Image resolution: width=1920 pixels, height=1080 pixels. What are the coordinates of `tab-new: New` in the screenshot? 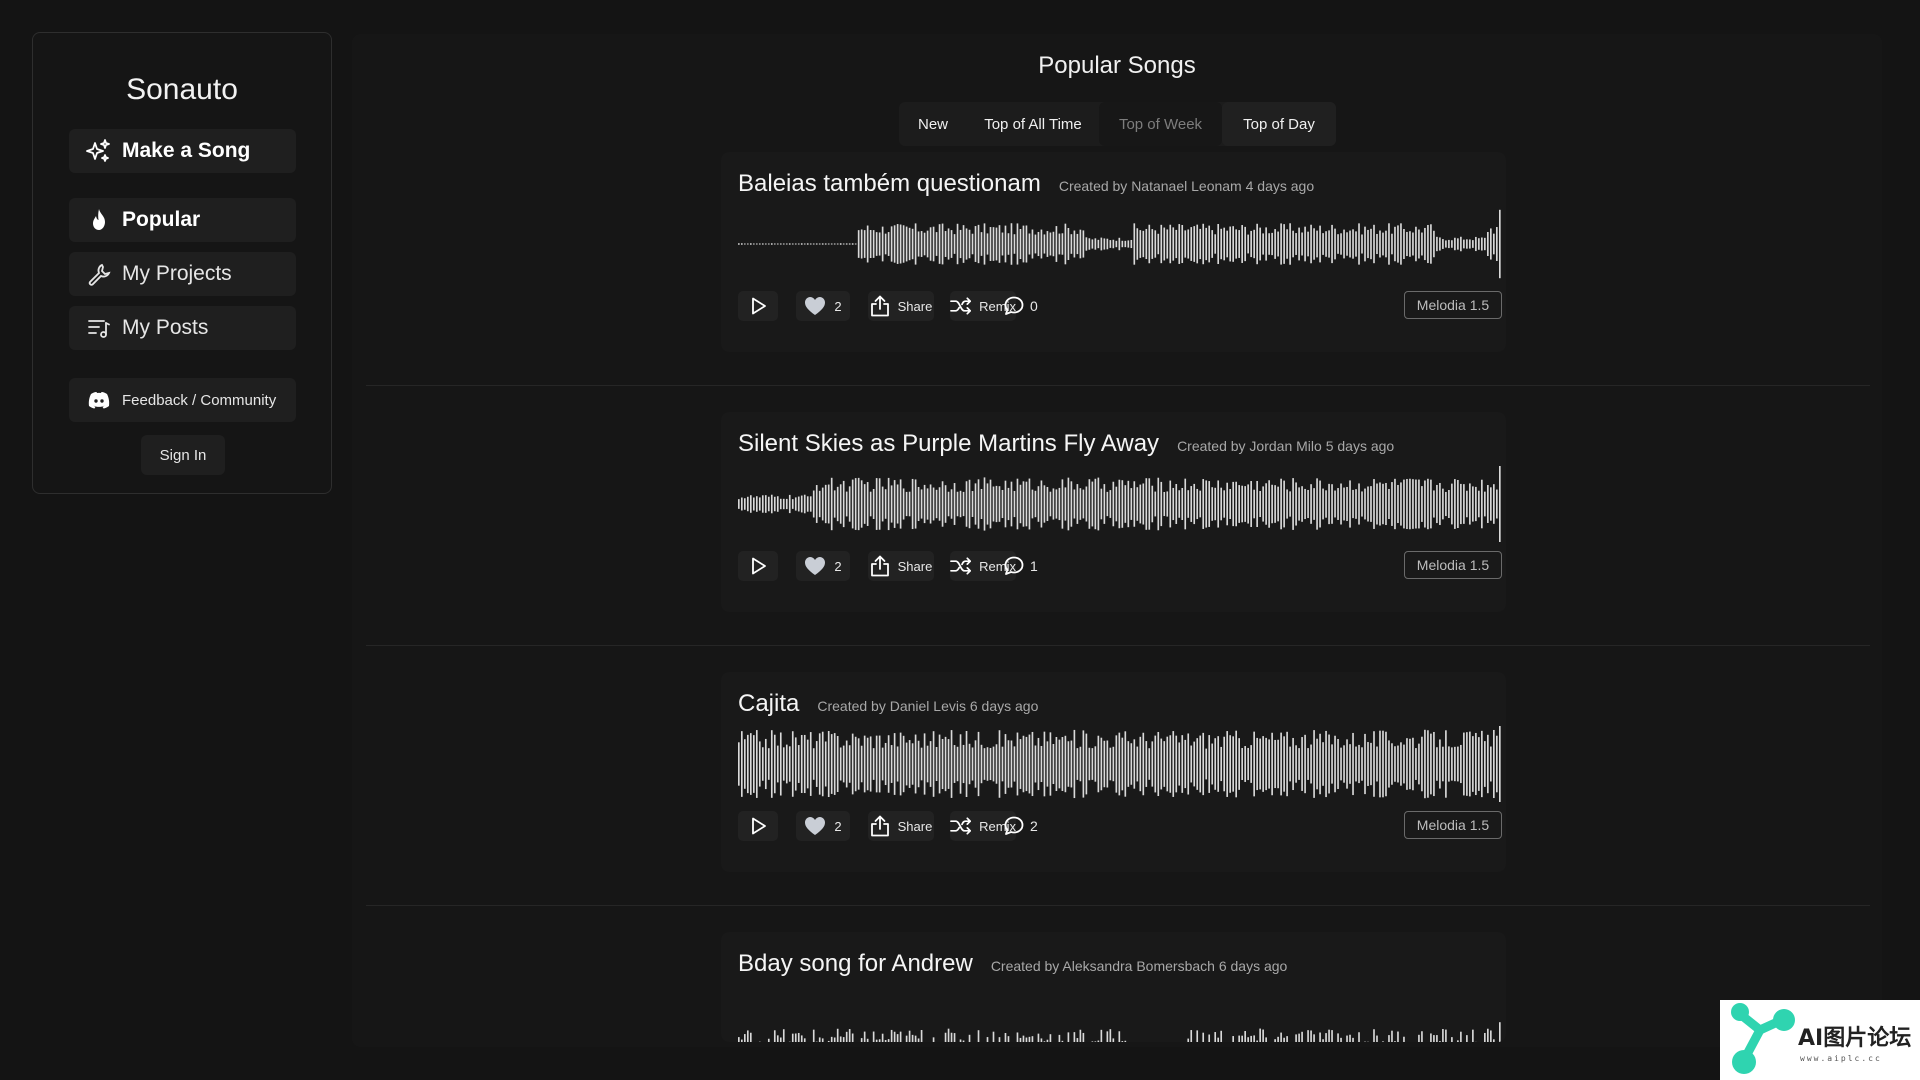 It's located at (933, 124).